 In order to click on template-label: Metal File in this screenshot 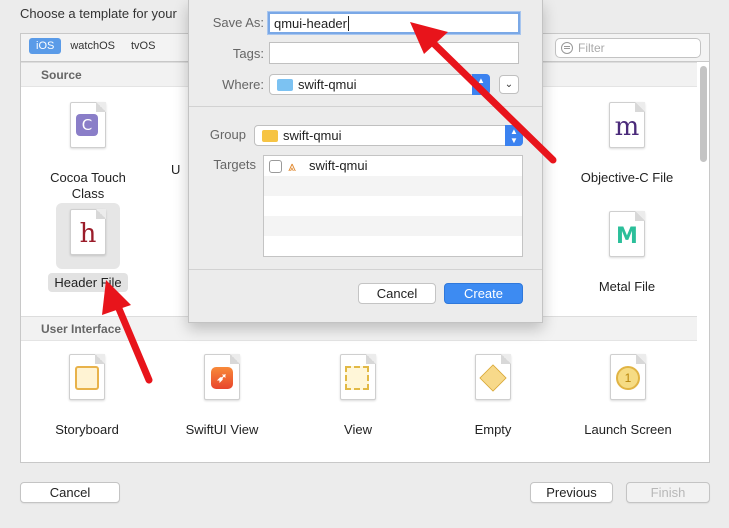, I will do `click(627, 286)`.